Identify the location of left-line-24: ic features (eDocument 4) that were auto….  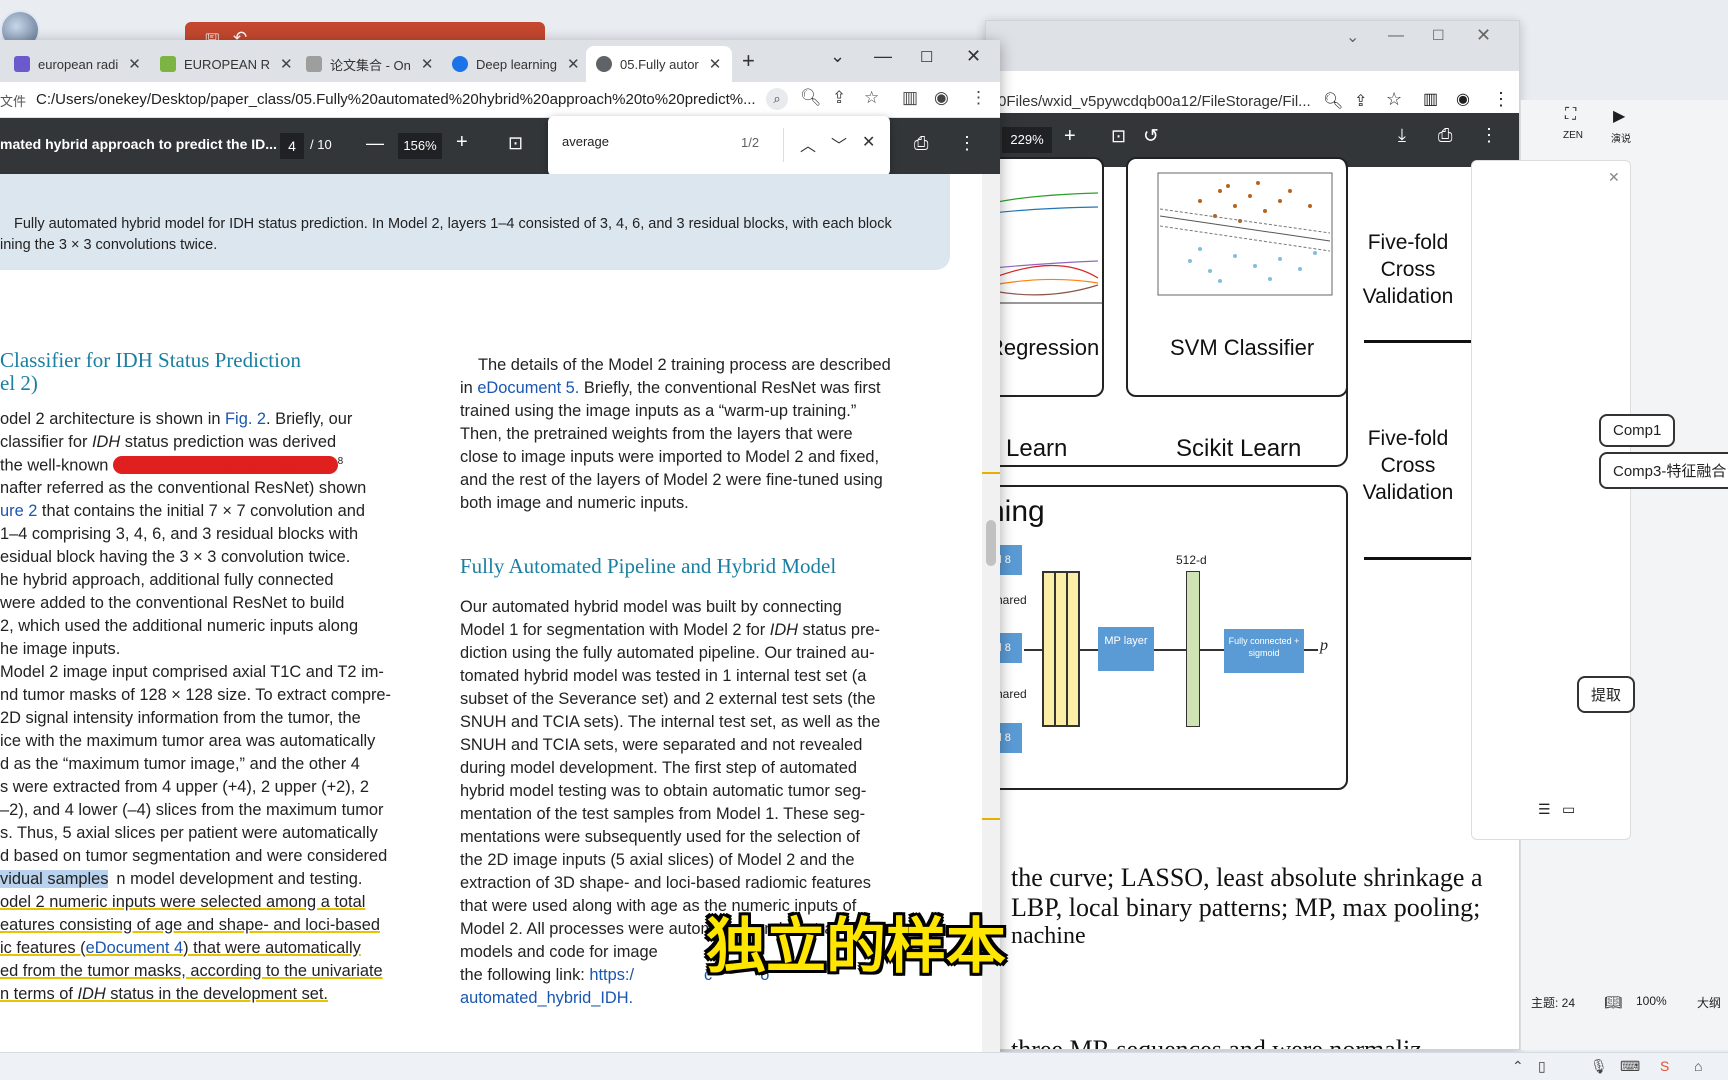
(180, 948).